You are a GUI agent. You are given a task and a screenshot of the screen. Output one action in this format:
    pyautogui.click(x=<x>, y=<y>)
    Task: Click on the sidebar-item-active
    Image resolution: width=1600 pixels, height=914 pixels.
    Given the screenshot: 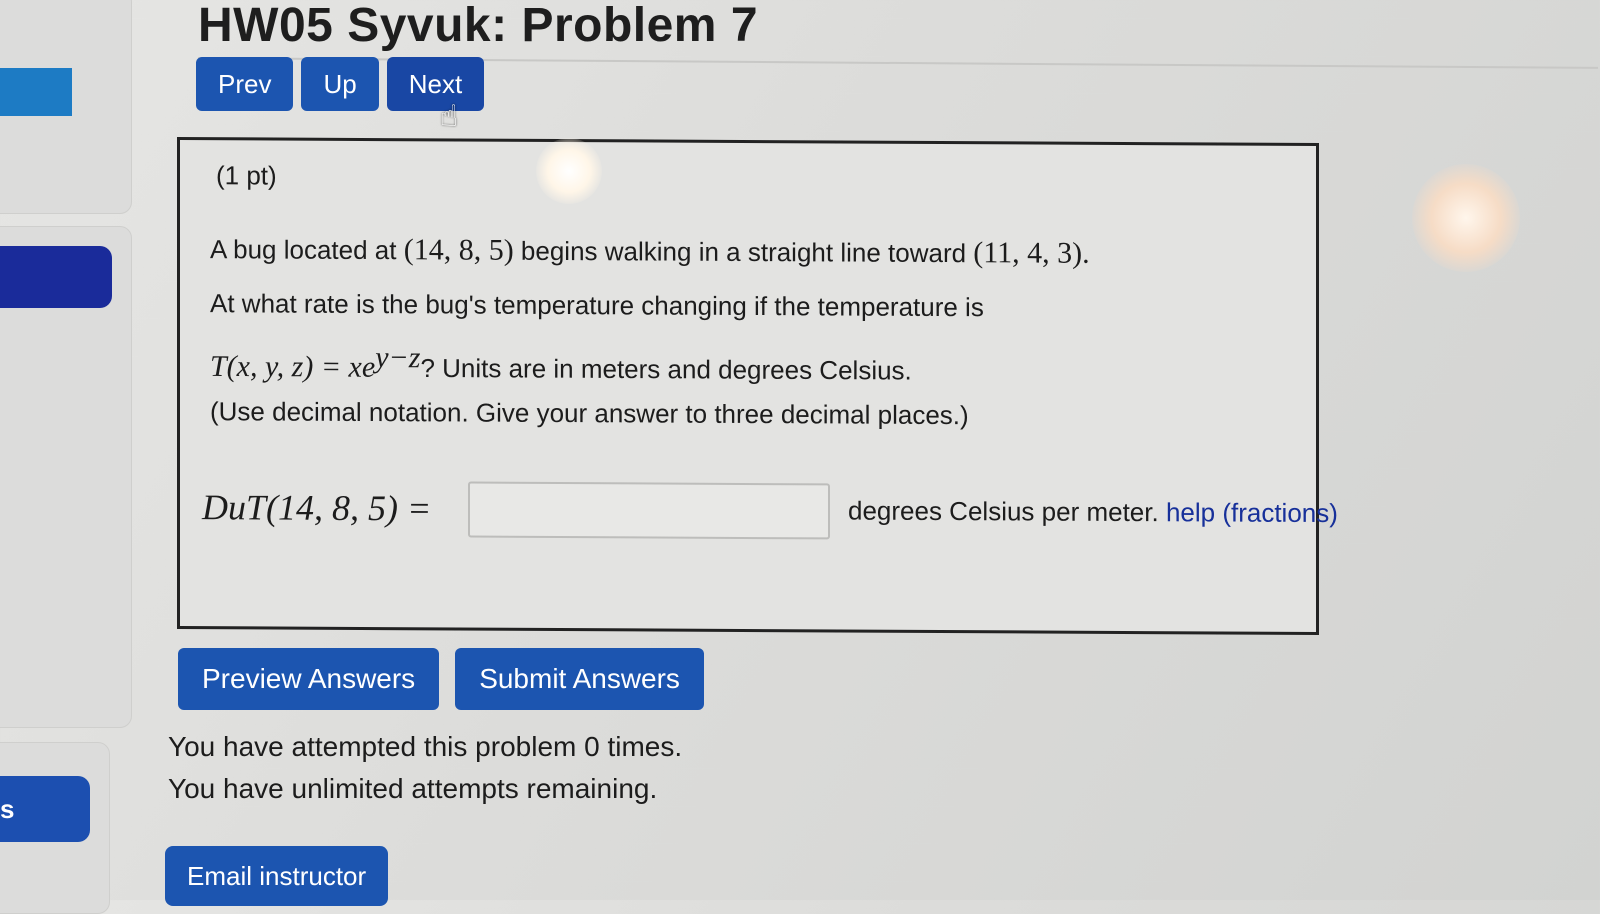 What is the action you would take?
    pyautogui.click(x=36, y=92)
    